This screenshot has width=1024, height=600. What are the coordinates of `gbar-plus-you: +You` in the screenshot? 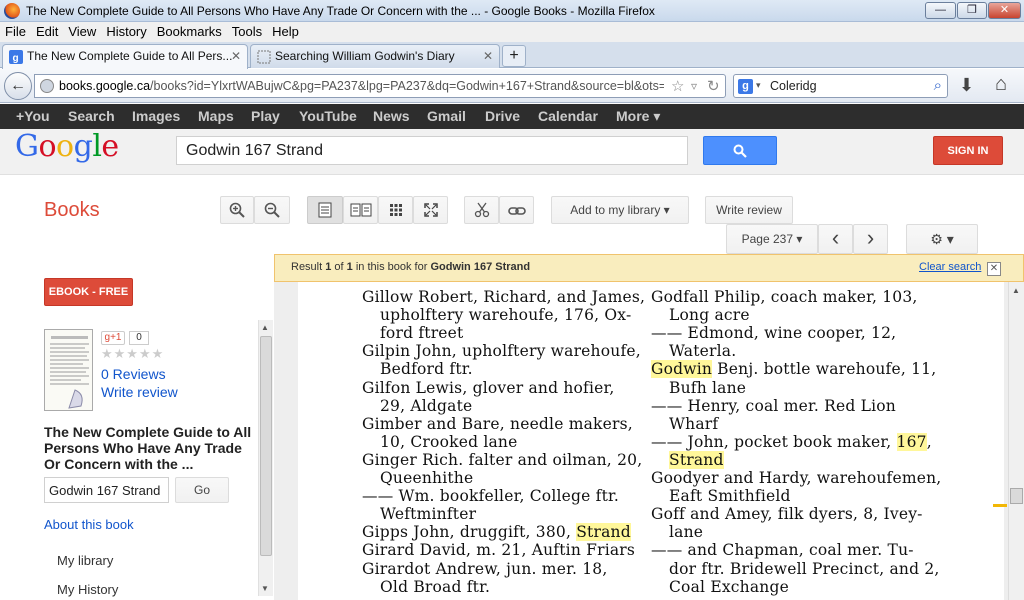 It's located at (33, 116).